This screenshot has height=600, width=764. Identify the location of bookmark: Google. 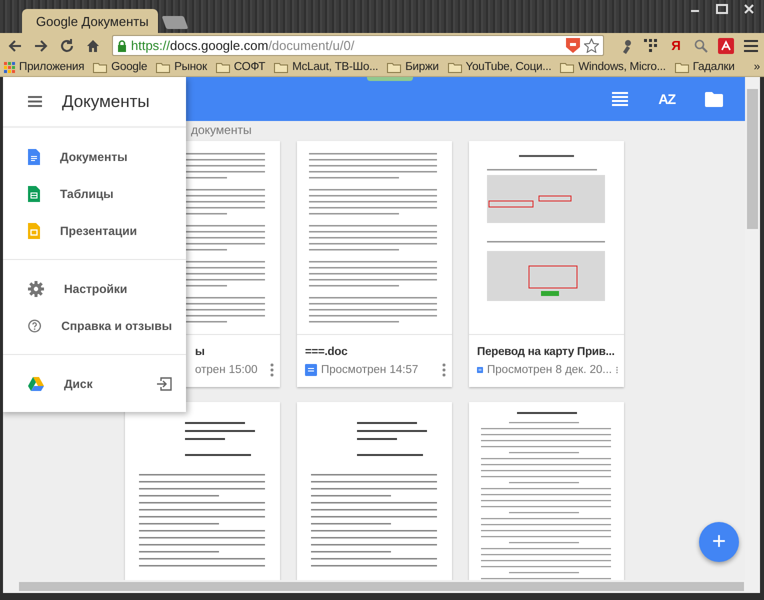
(120, 67).